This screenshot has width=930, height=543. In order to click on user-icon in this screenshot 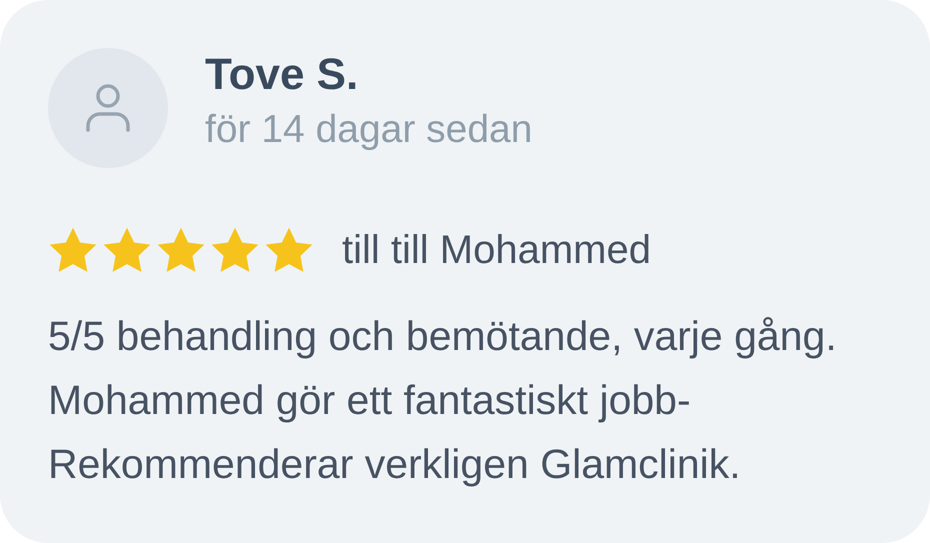, I will do `click(108, 108)`.